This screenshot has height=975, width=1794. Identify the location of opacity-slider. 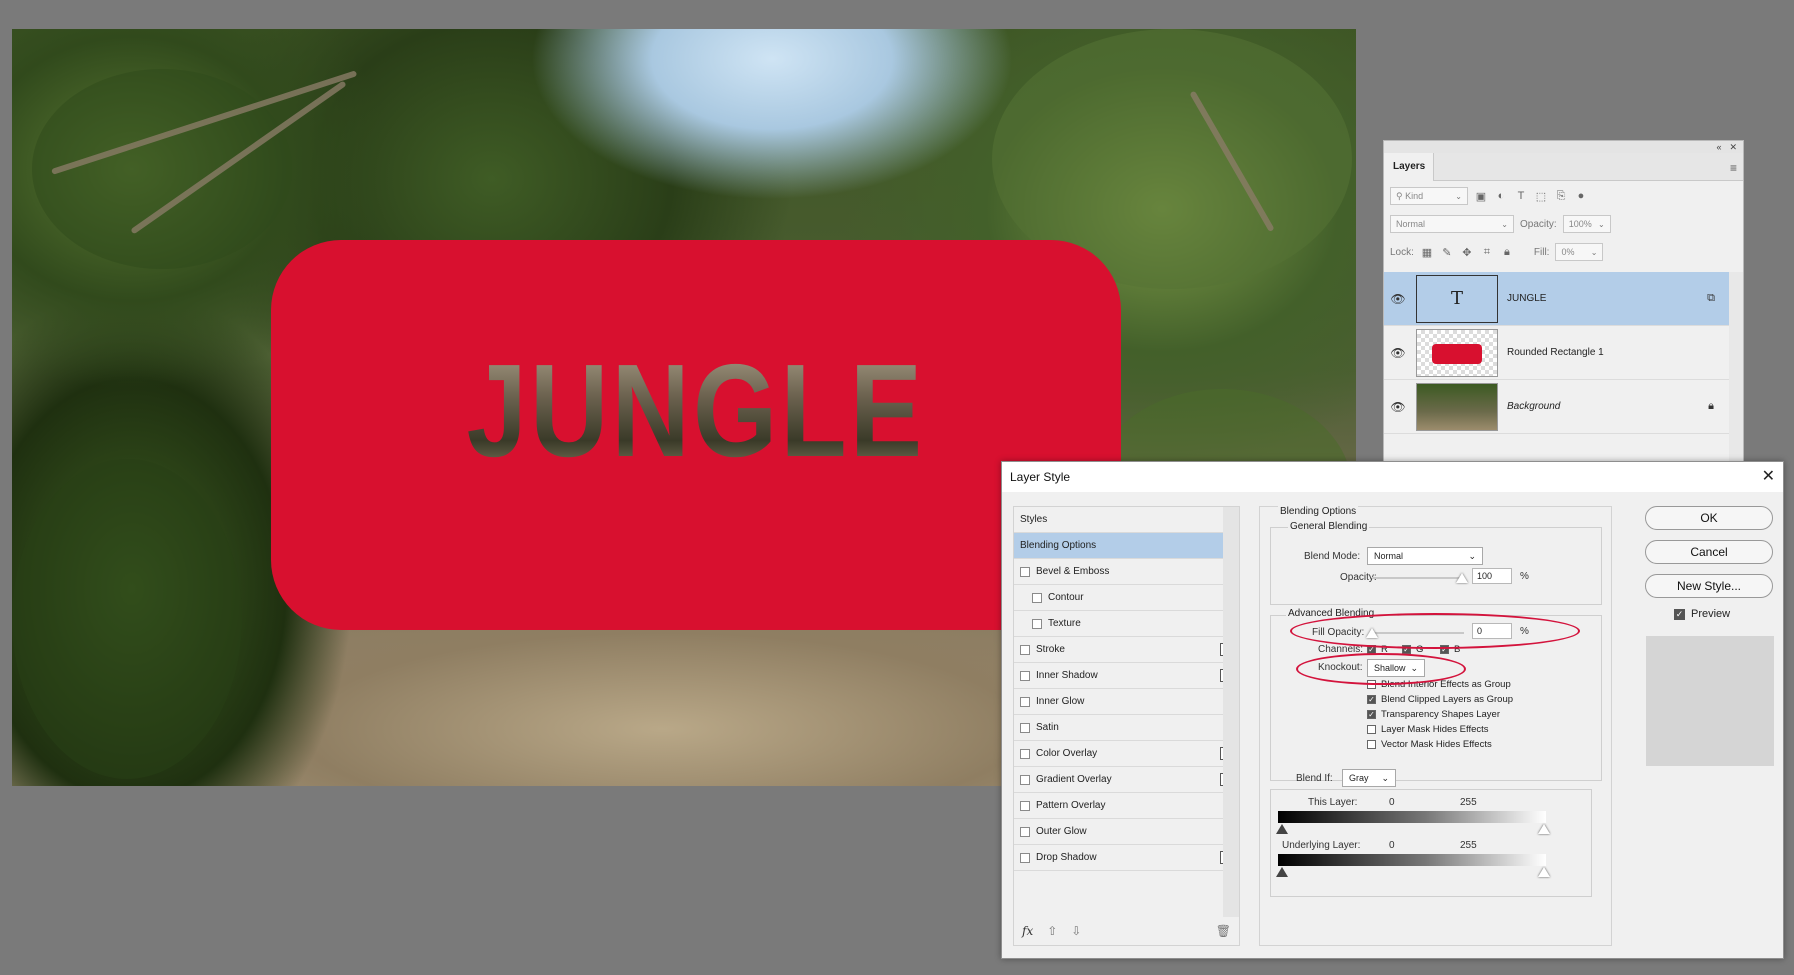
(1418, 578).